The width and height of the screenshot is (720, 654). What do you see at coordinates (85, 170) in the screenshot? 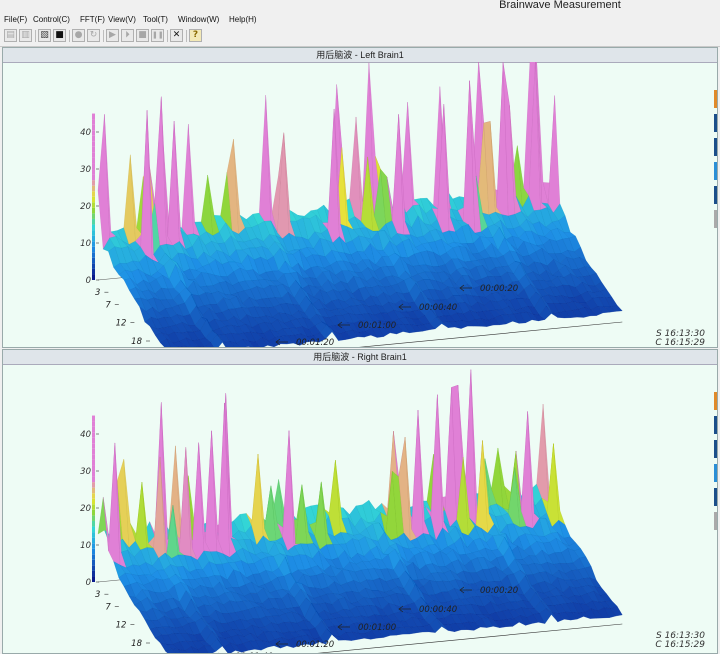
I see `z-tick-label: 30` at bounding box center [85, 170].